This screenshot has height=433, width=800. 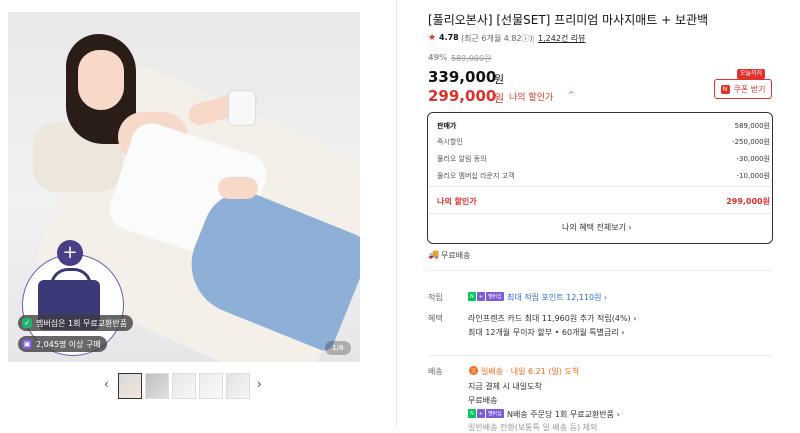 I want to click on coupon-icon: N, so click(x=725, y=89).